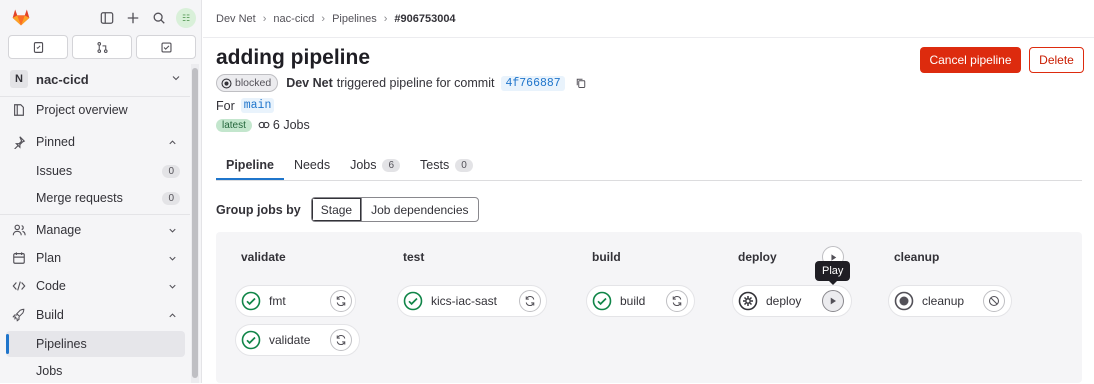 Image resolution: width=1094 pixels, height=384 pixels. I want to click on user-link: Dev Net, so click(309, 83).